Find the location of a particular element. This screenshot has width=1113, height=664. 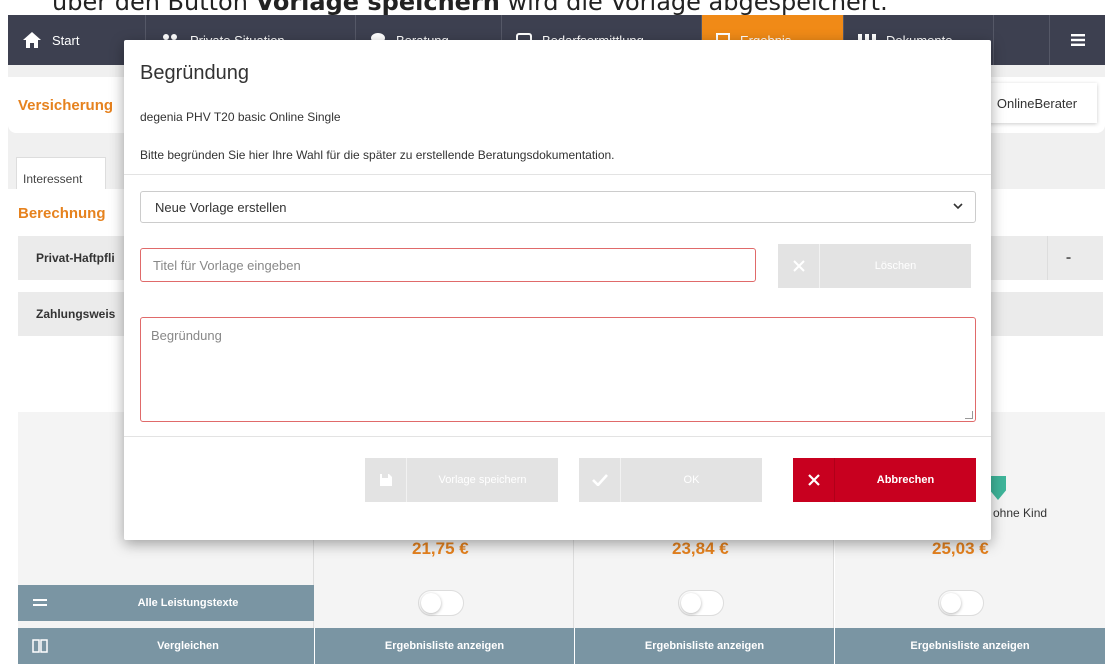

modal-title: Begründung is located at coordinates (194, 73).